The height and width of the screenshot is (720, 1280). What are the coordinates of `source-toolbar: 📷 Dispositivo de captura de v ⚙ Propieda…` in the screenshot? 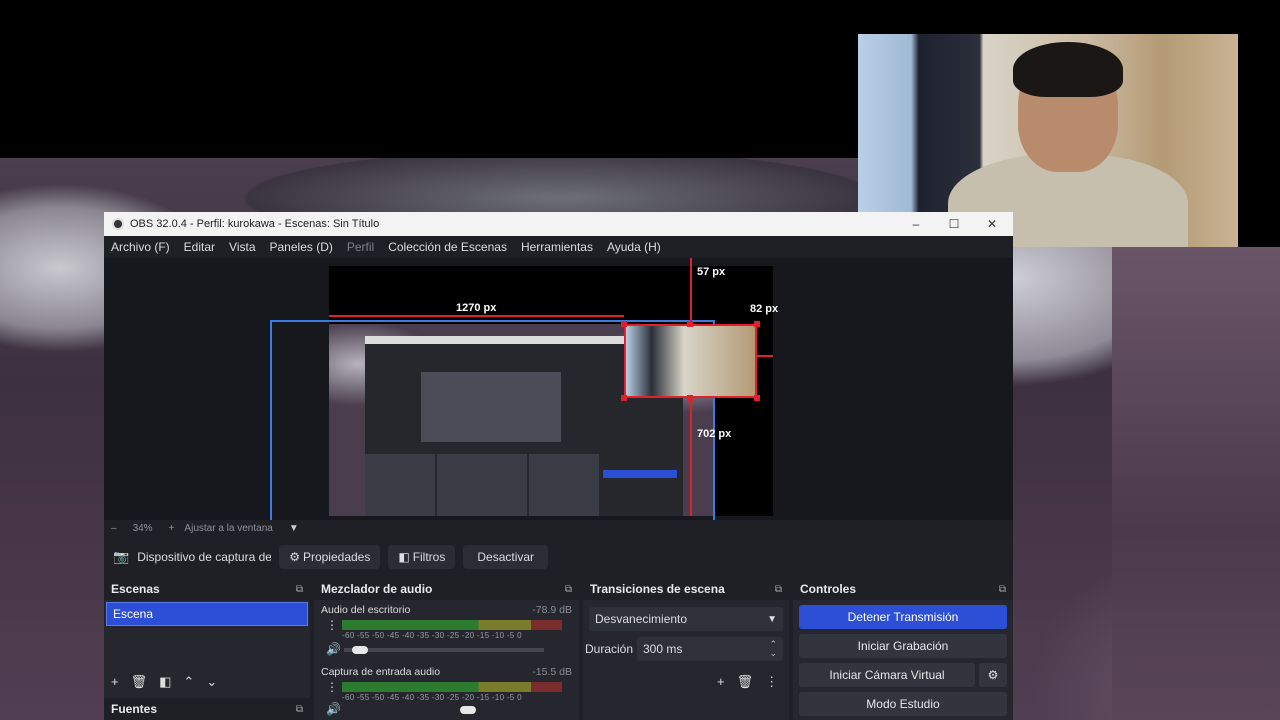 It's located at (558, 557).